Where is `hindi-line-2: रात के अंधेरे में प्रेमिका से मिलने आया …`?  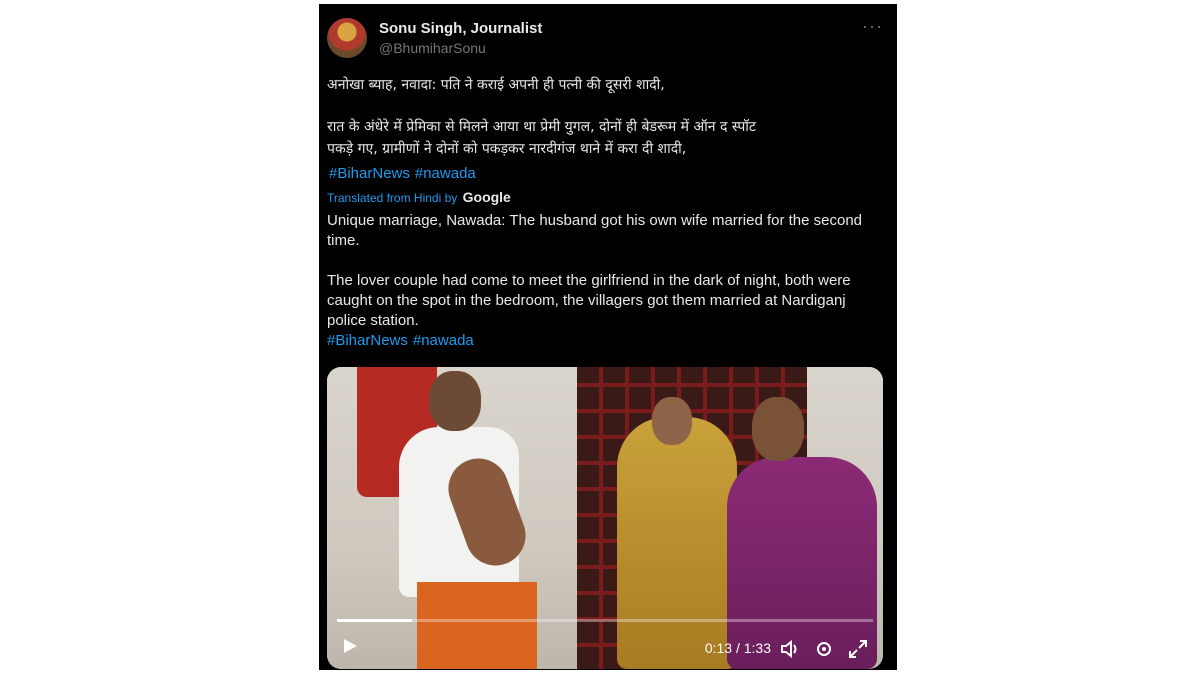 hindi-line-2: रात के अंधेरे में प्रेमिका से मिलने आया … is located at coordinates (541, 127).